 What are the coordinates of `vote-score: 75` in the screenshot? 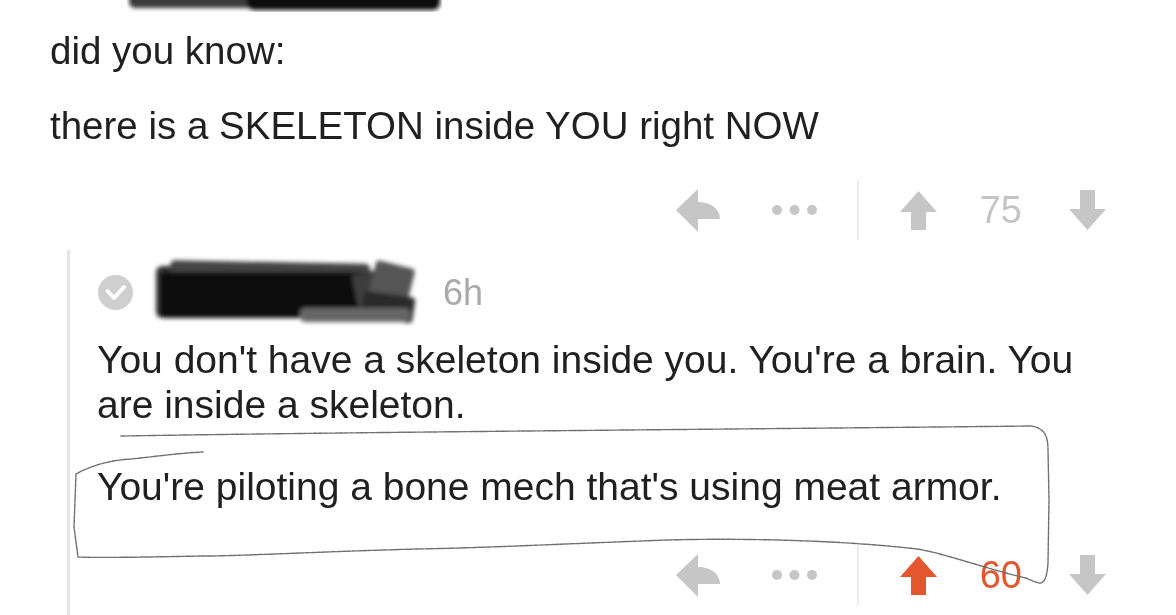 It's located at (1000, 210).